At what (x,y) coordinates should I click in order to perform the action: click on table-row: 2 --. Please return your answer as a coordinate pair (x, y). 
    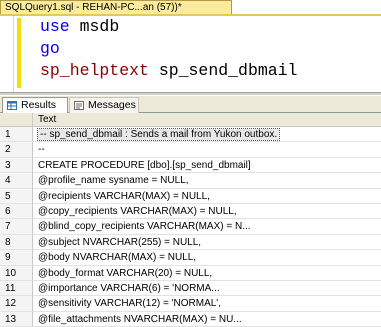
    Looking at the image, I should click on (190, 150).